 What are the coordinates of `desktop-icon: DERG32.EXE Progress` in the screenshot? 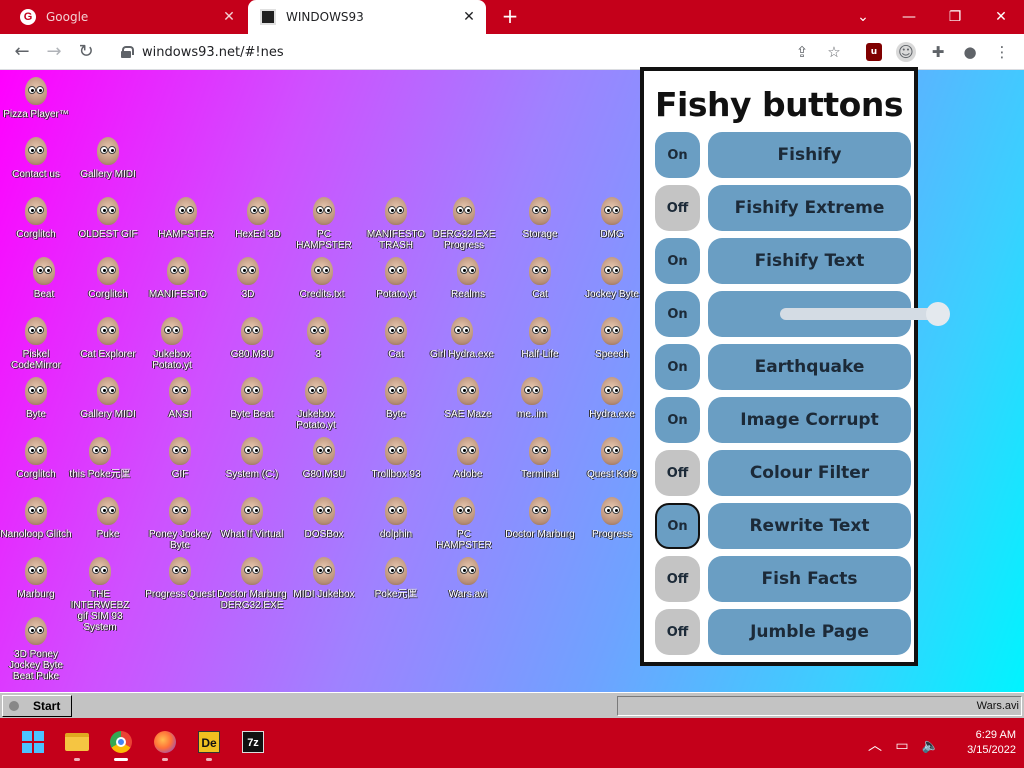 It's located at (464, 223).